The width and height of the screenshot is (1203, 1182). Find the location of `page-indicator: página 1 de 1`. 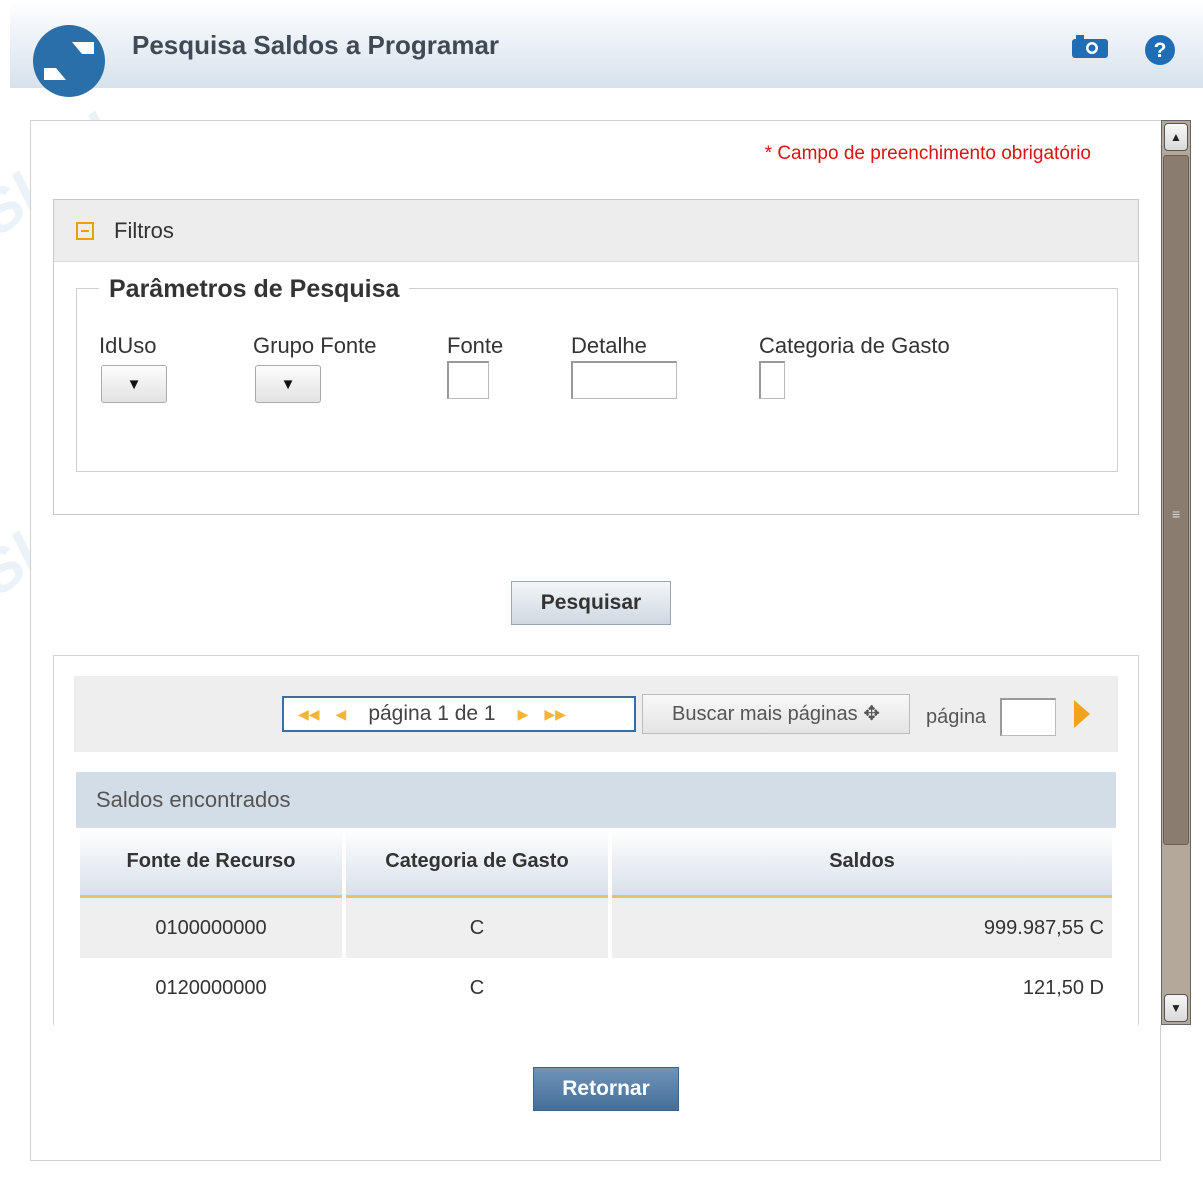

page-indicator: página 1 de 1 is located at coordinates (432, 713).